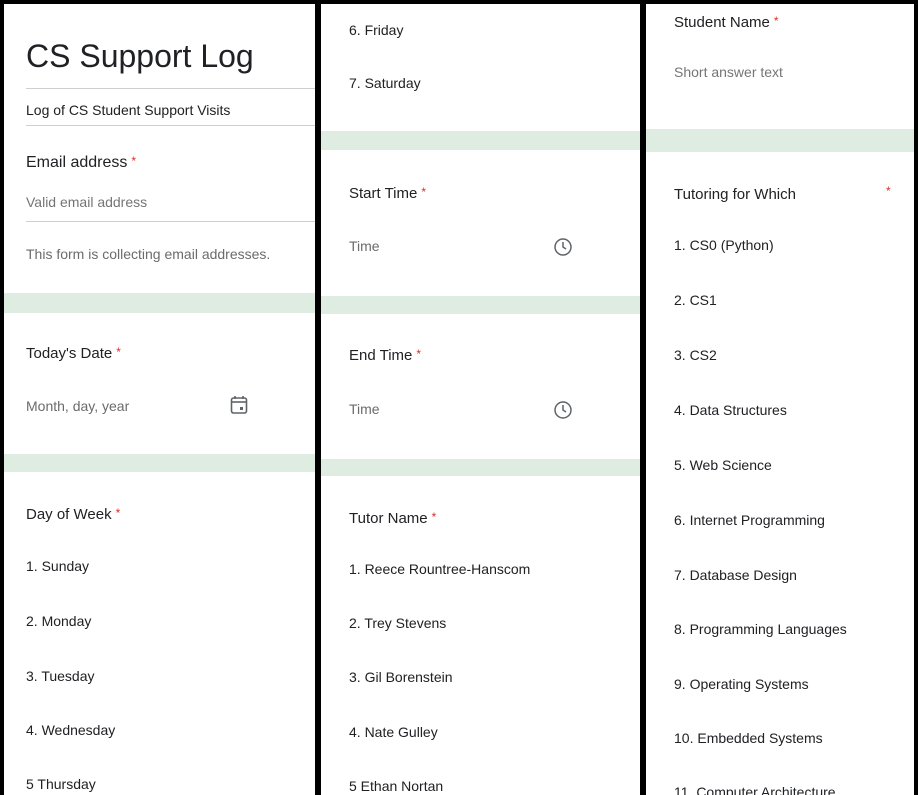 The image size is (918, 795). I want to click on day-option: 6. Friday, so click(376, 30).